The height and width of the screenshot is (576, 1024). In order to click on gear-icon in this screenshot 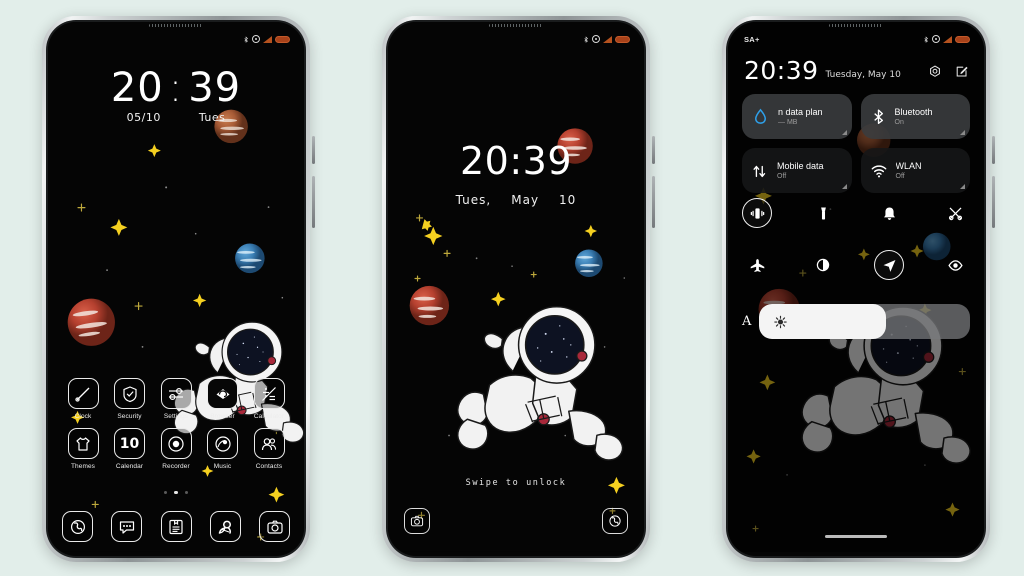, I will do `click(935, 72)`.